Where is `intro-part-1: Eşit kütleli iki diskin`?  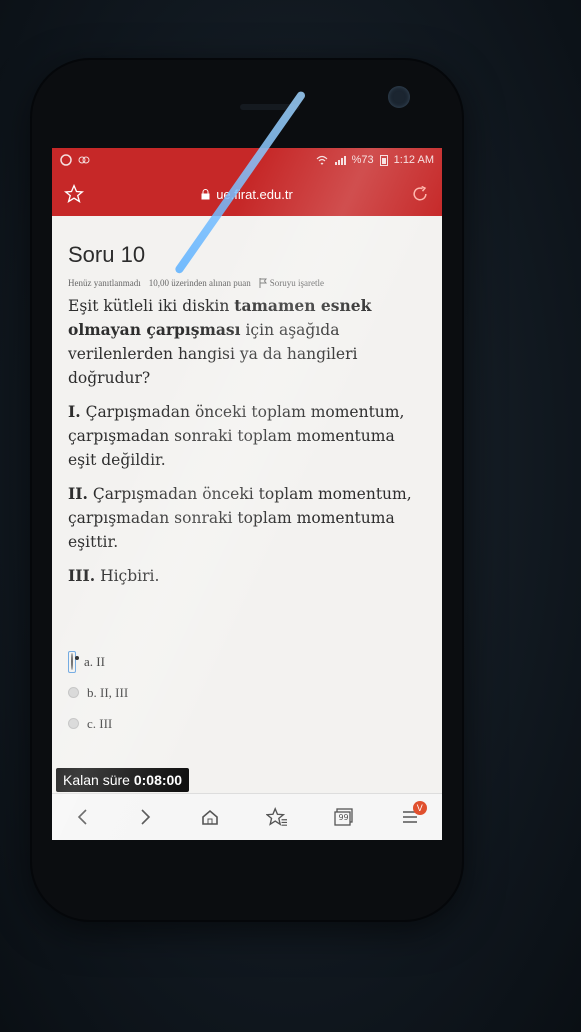
intro-part-1: Eşit kütleli iki diskin is located at coordinates (151, 306).